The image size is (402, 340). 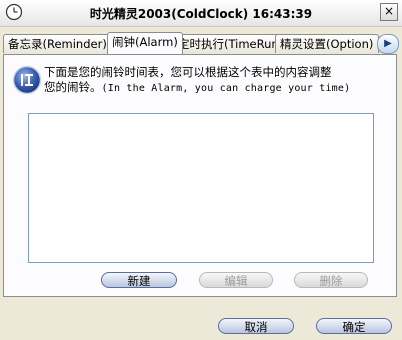 What do you see at coordinates (145, 43) in the screenshot?
I see `tab-alarm: 闹钟(Alarm)` at bounding box center [145, 43].